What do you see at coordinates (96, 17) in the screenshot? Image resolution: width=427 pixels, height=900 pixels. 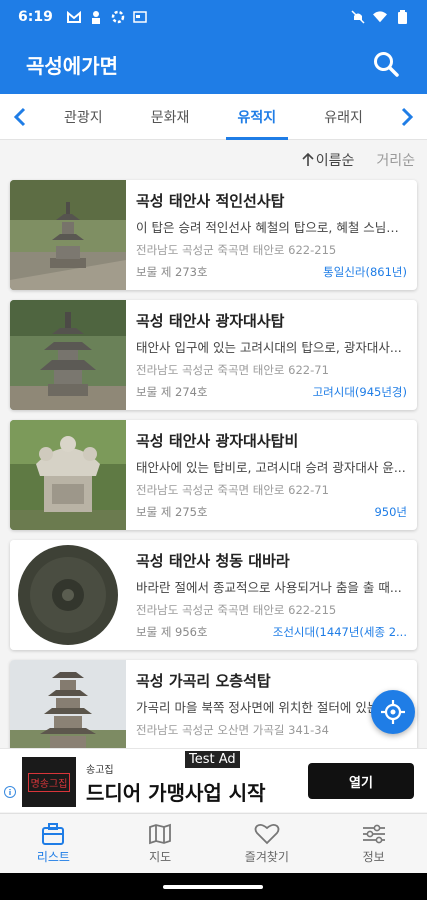 I see `user-icon` at bounding box center [96, 17].